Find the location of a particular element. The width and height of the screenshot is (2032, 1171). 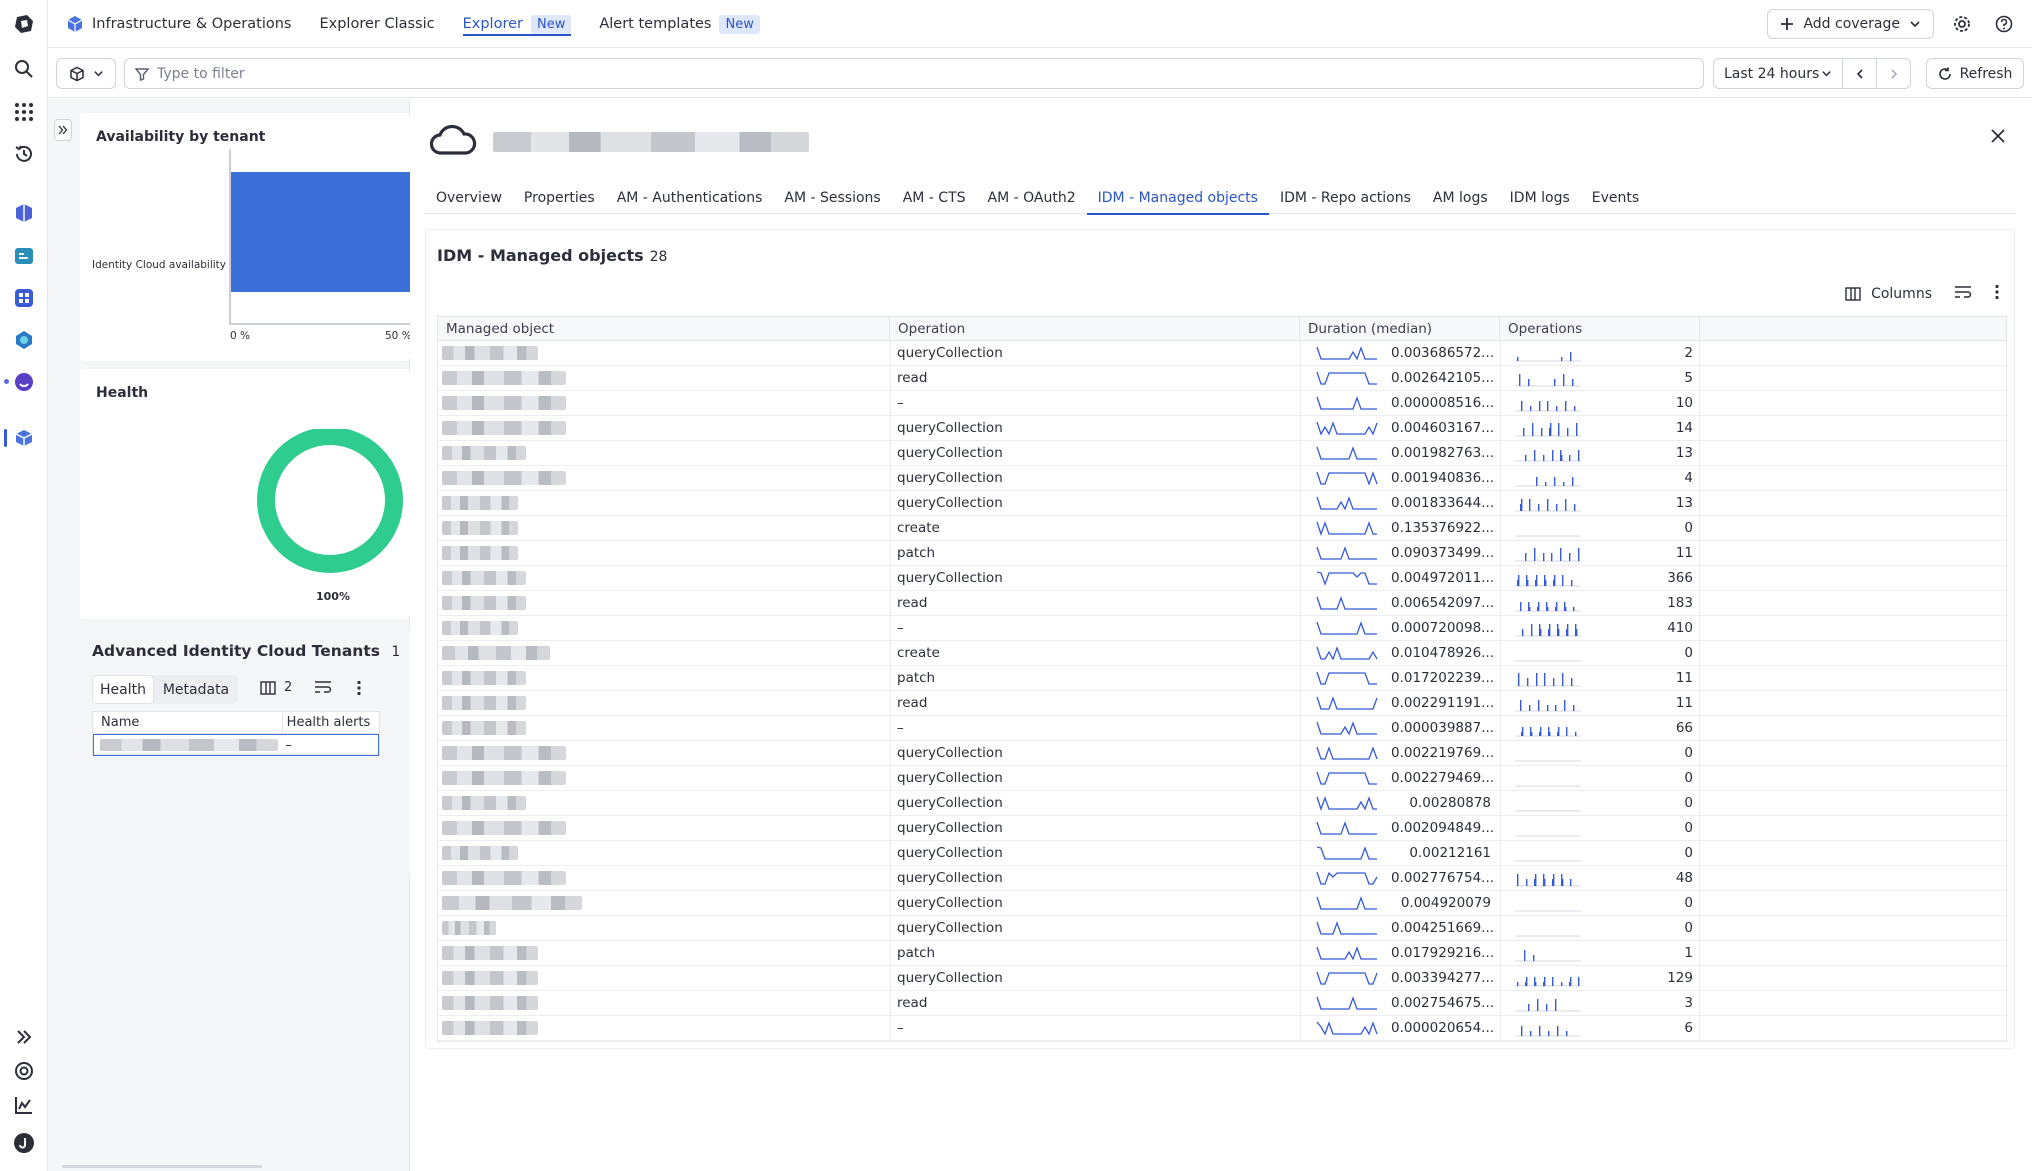

table-row: patch 0.017929216... 1 is located at coordinates (1222, 953).